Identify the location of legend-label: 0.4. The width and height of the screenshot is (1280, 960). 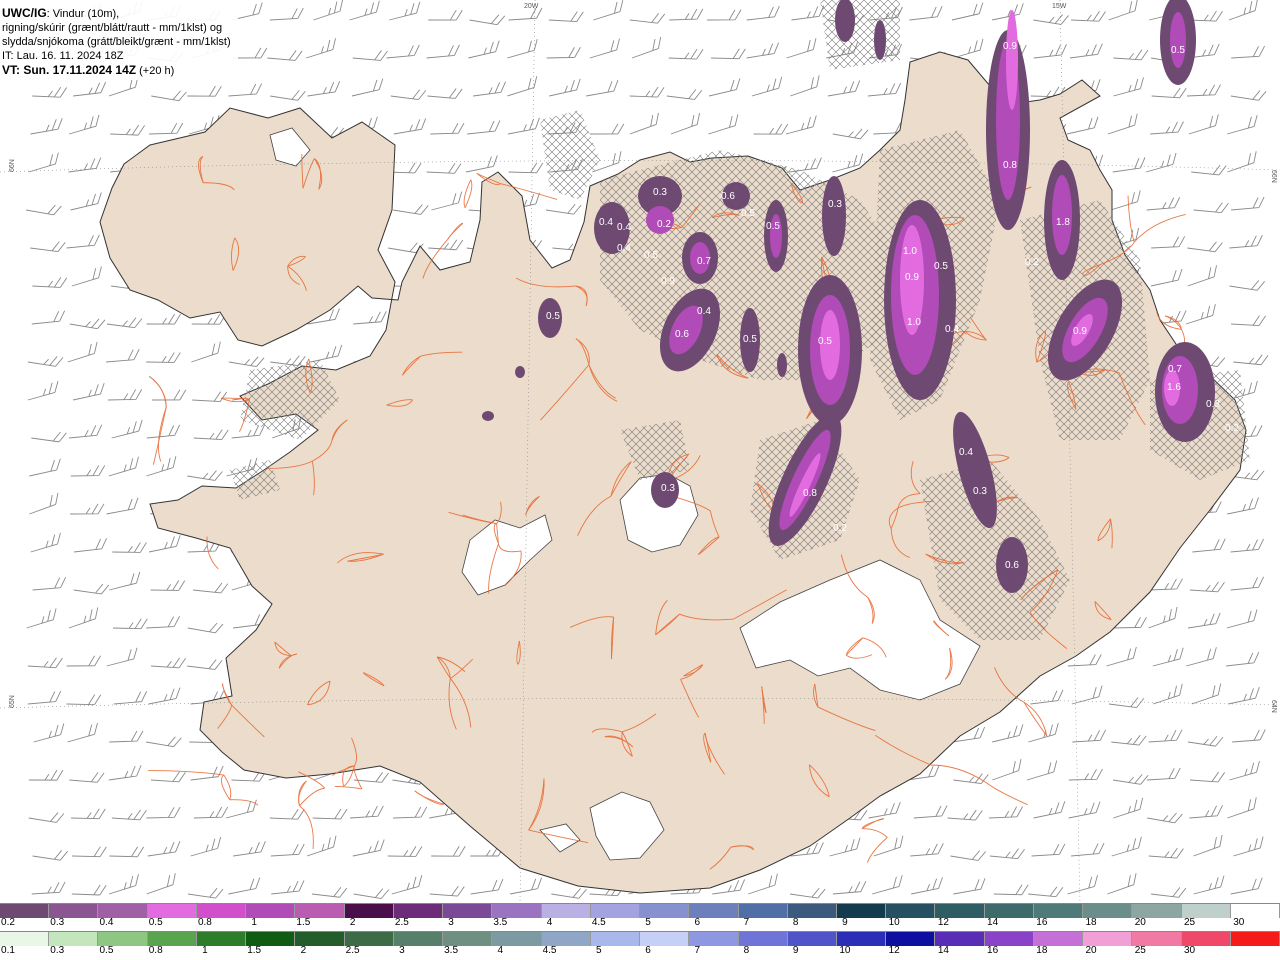
(106, 922).